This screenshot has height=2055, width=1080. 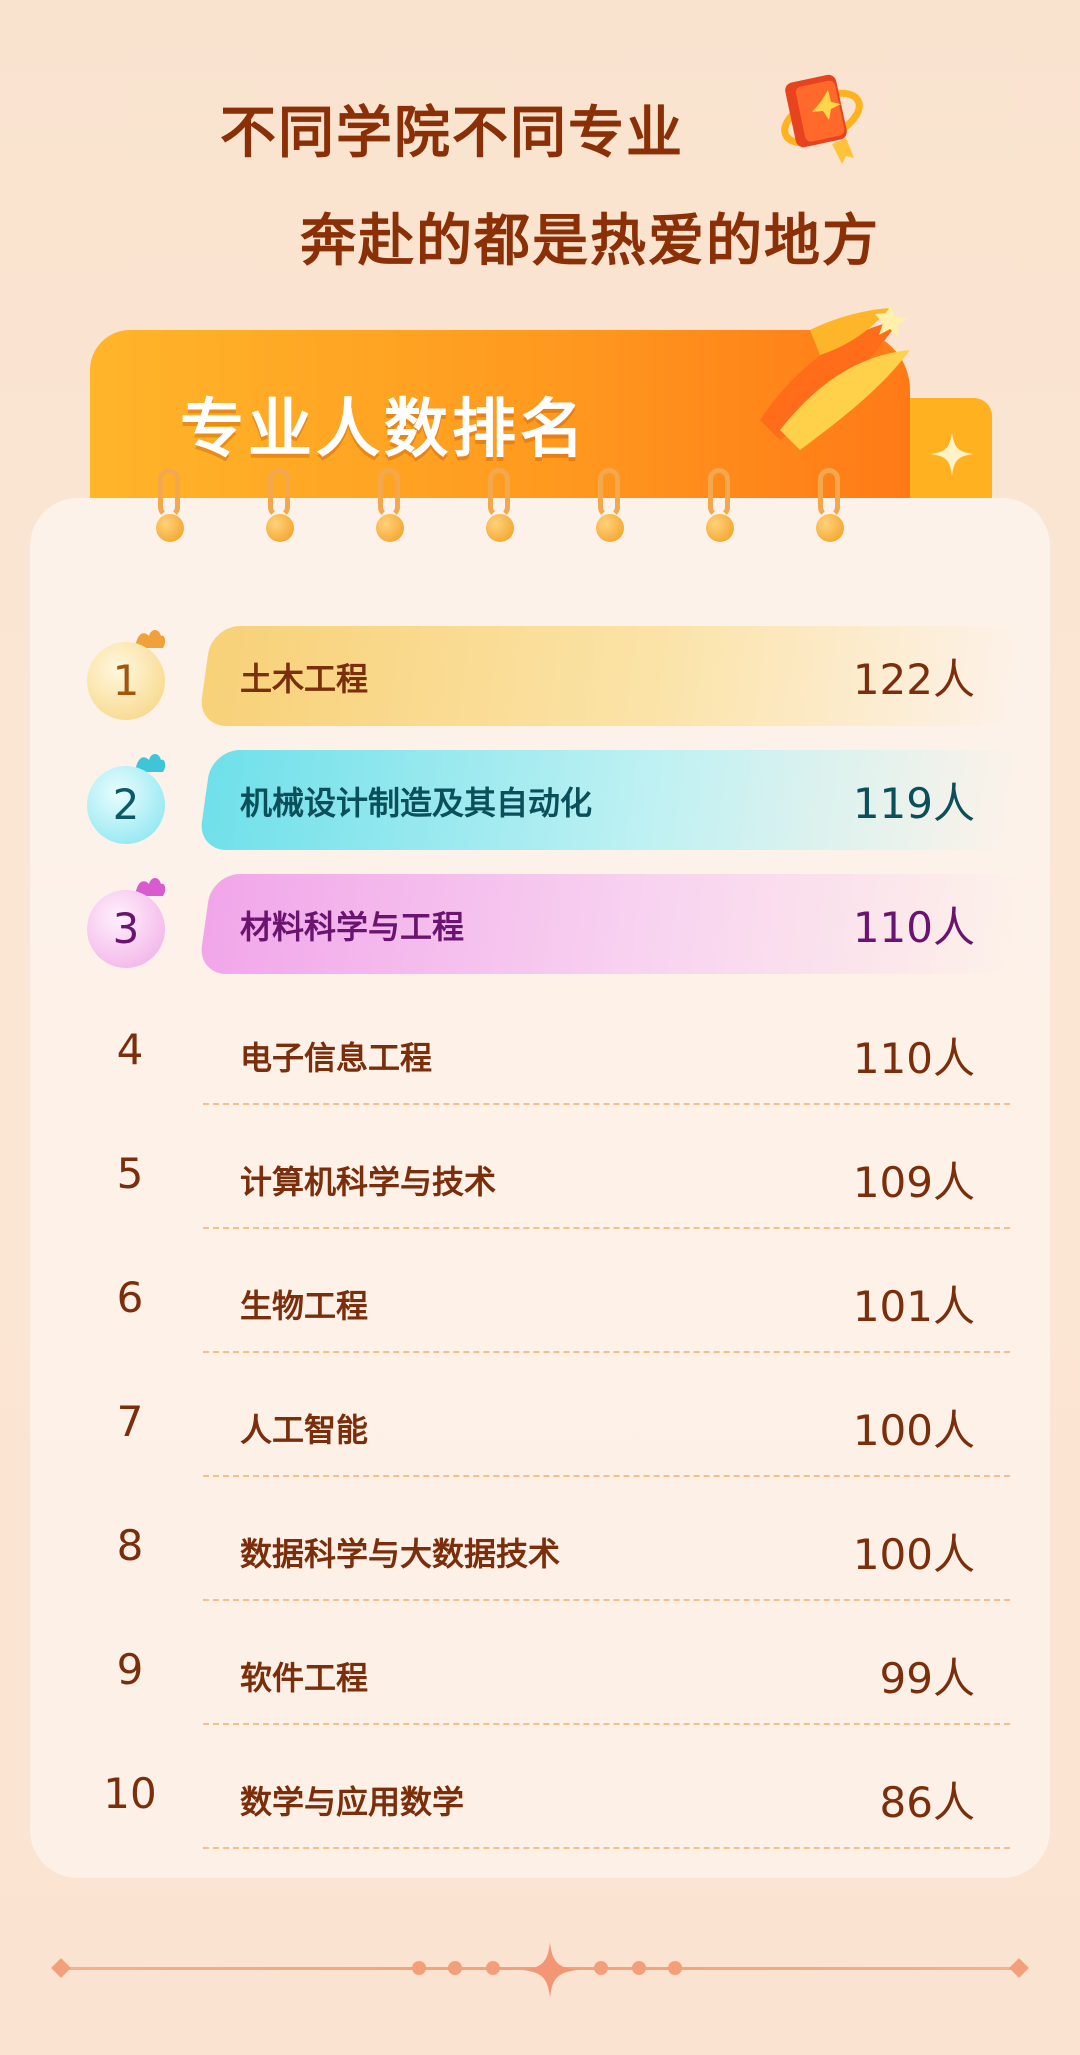 What do you see at coordinates (130, 1793) in the screenshot?
I see `rank-number: 10` at bounding box center [130, 1793].